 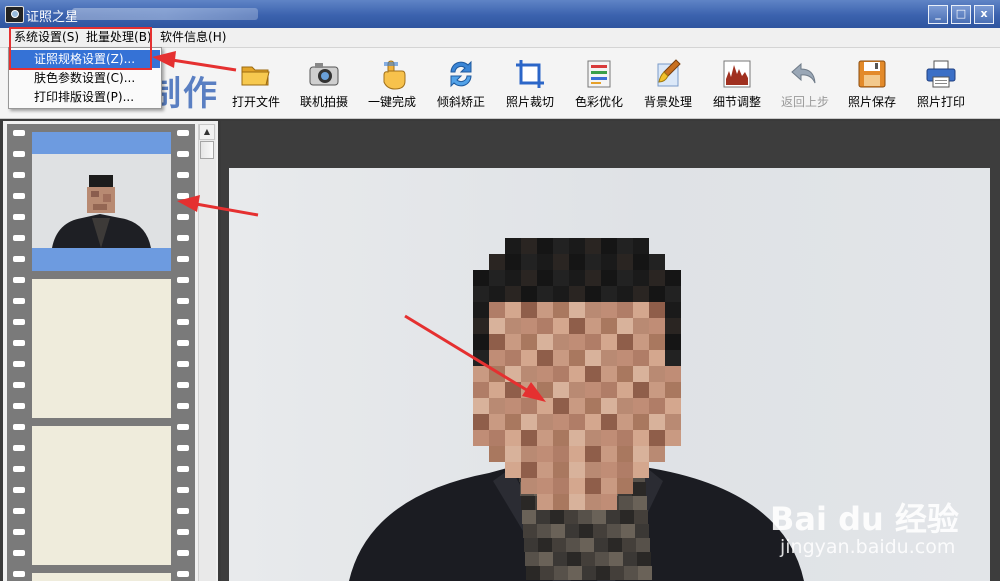 What do you see at coordinates (193, 37) in the screenshot?
I see `menu-software-info: 软件信息(H)` at bounding box center [193, 37].